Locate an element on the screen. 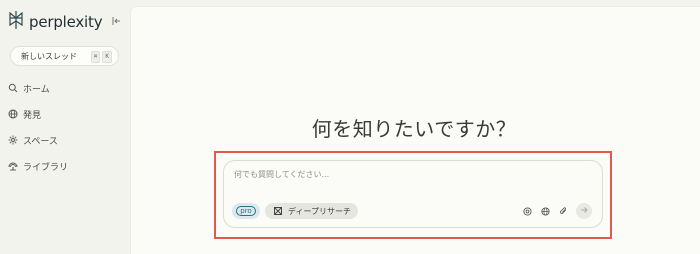 Image resolution: width=700 pixels, height=254 pixels. keyboard-shortcut: ⌘ K is located at coordinates (101, 57).